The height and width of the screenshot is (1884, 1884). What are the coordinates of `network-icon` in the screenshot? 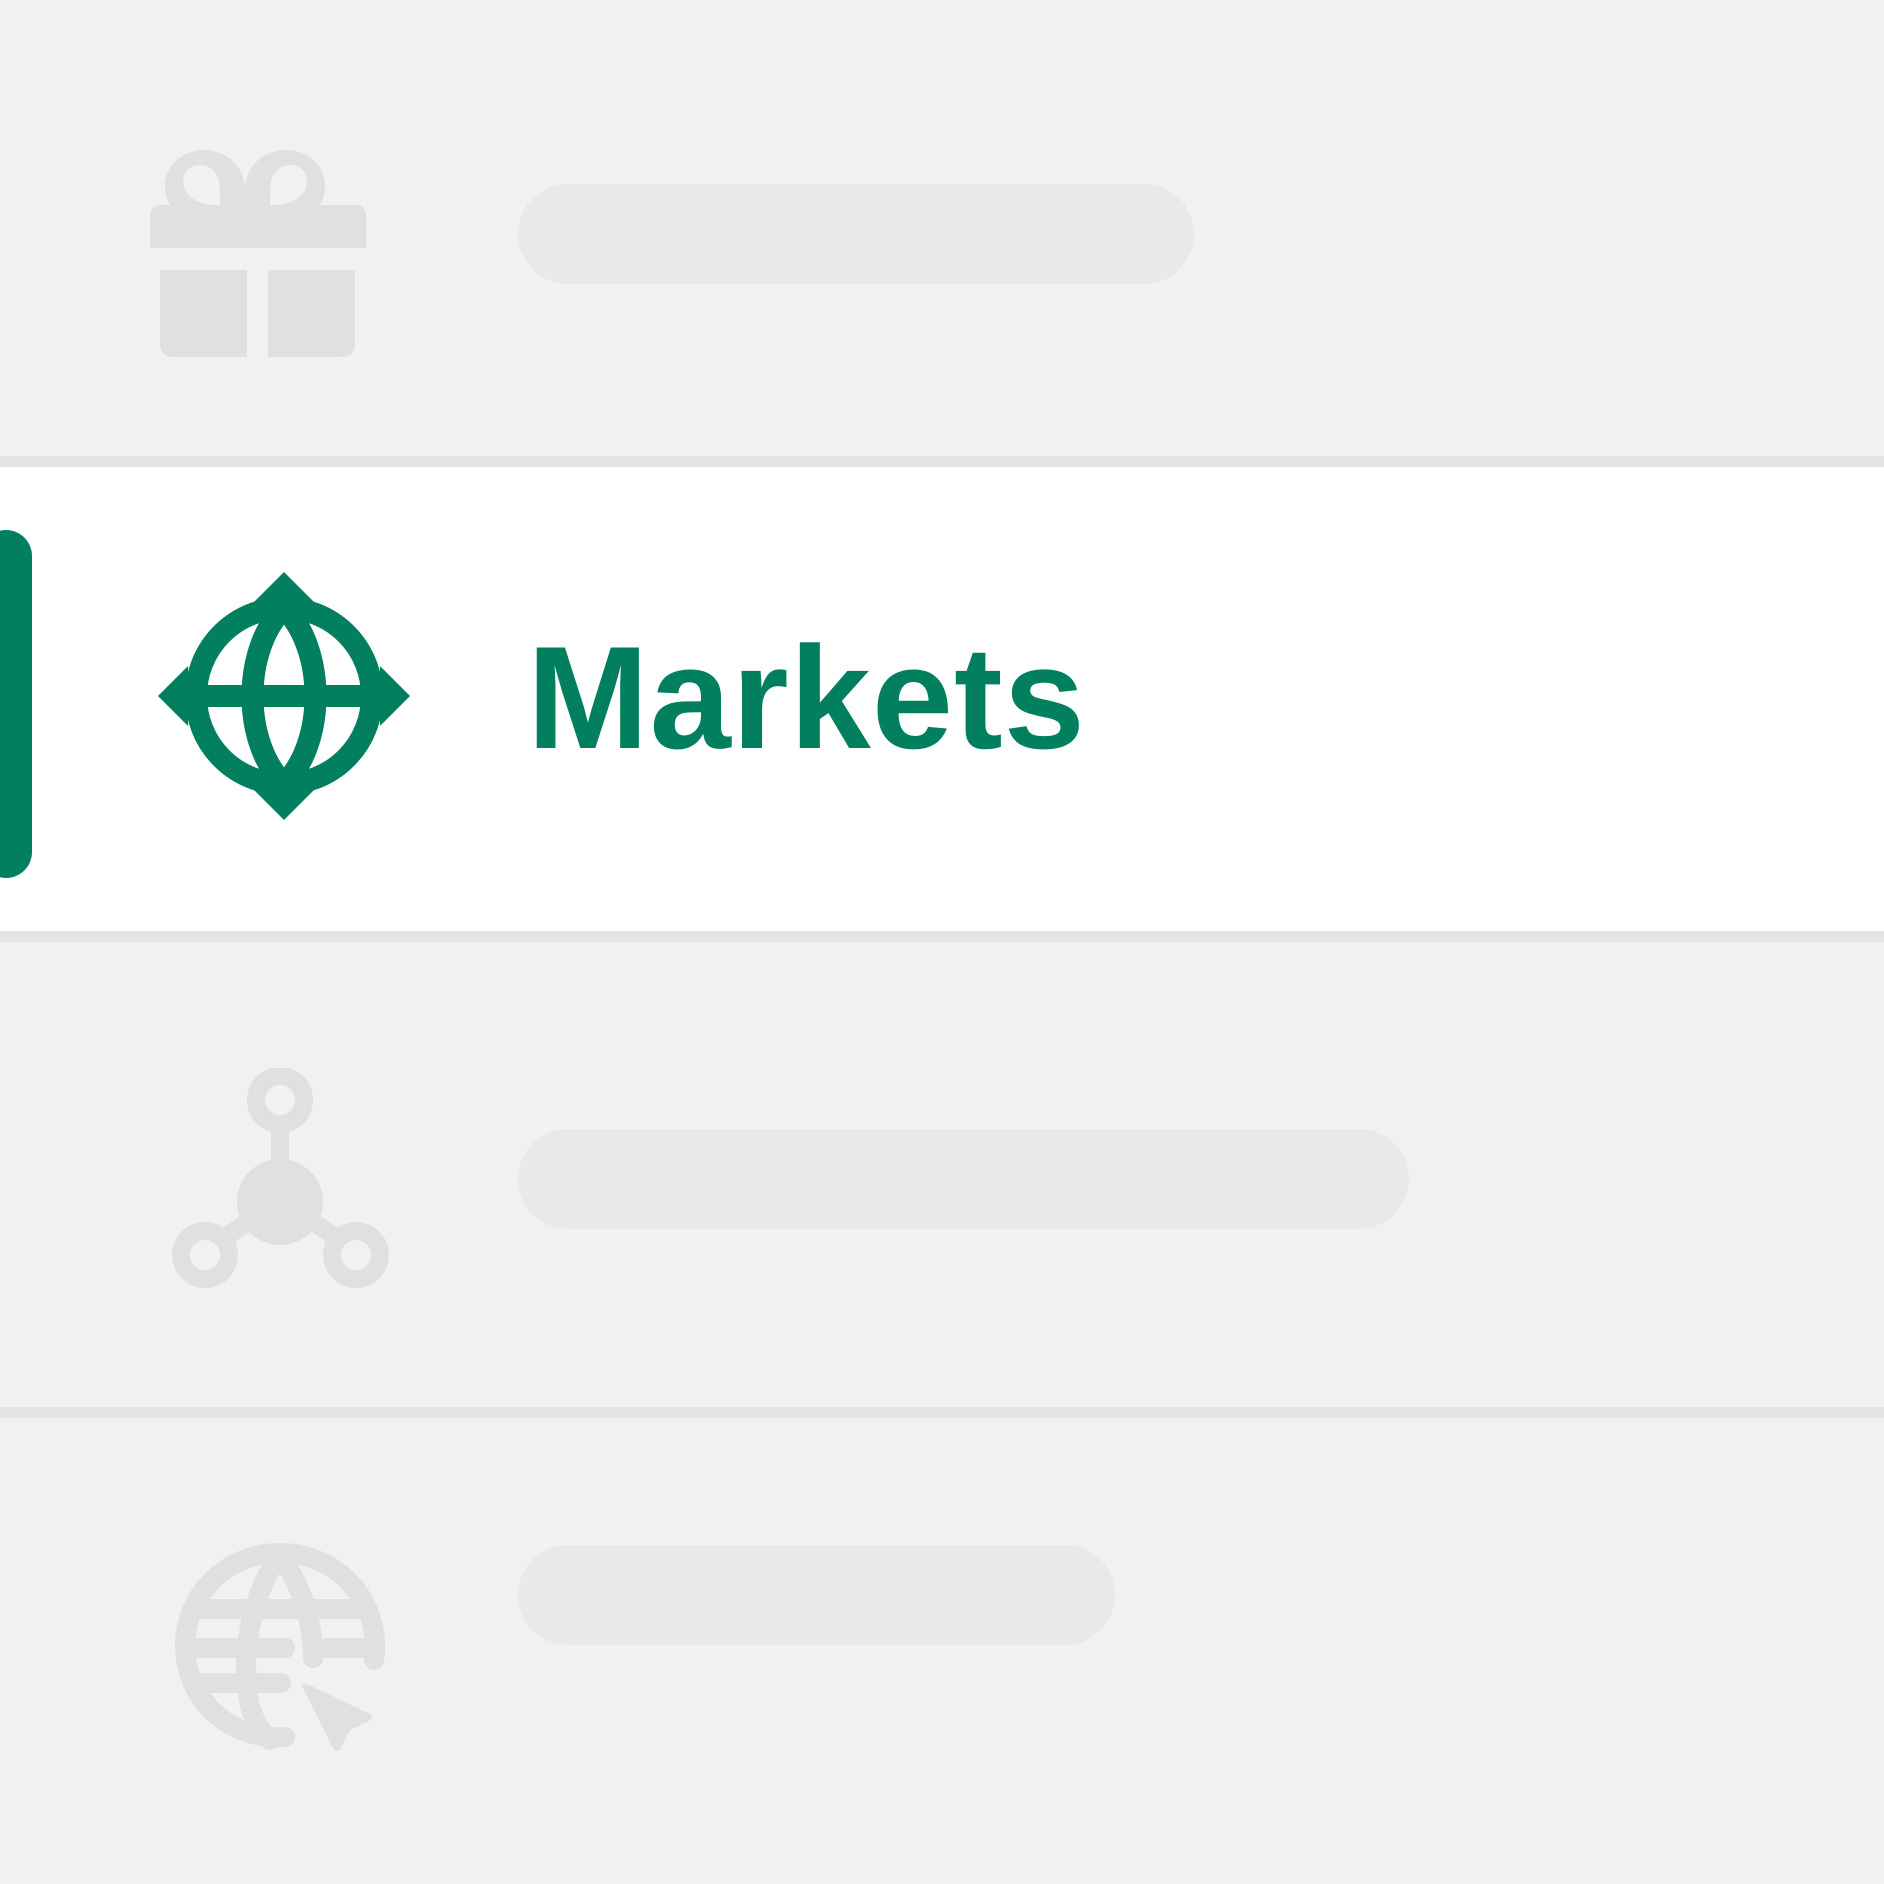 It's located at (300, 1198).